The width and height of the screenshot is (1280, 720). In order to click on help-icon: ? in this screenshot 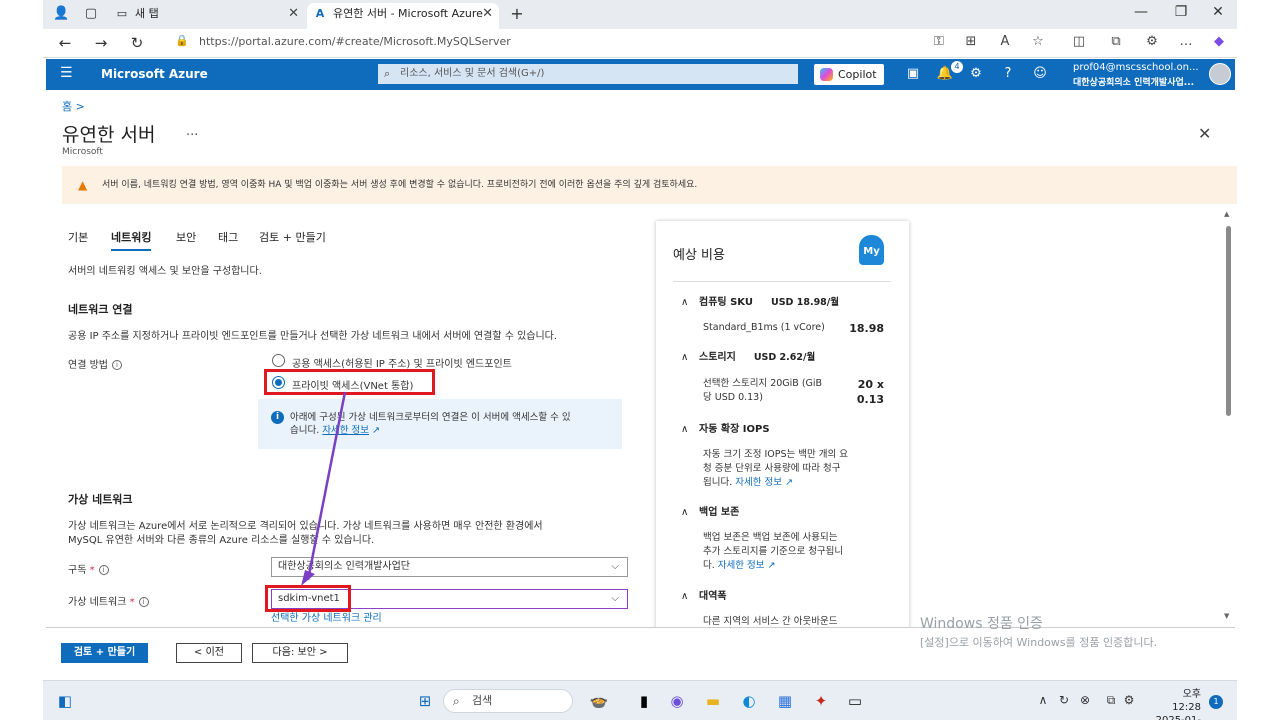, I will do `click(1008, 73)`.